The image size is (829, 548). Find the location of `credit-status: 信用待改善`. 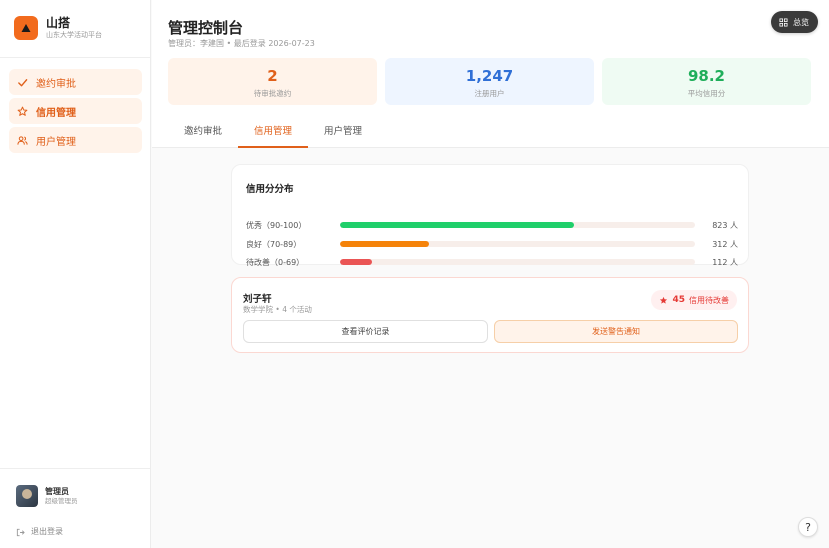

credit-status: 信用待改善 is located at coordinates (709, 300).